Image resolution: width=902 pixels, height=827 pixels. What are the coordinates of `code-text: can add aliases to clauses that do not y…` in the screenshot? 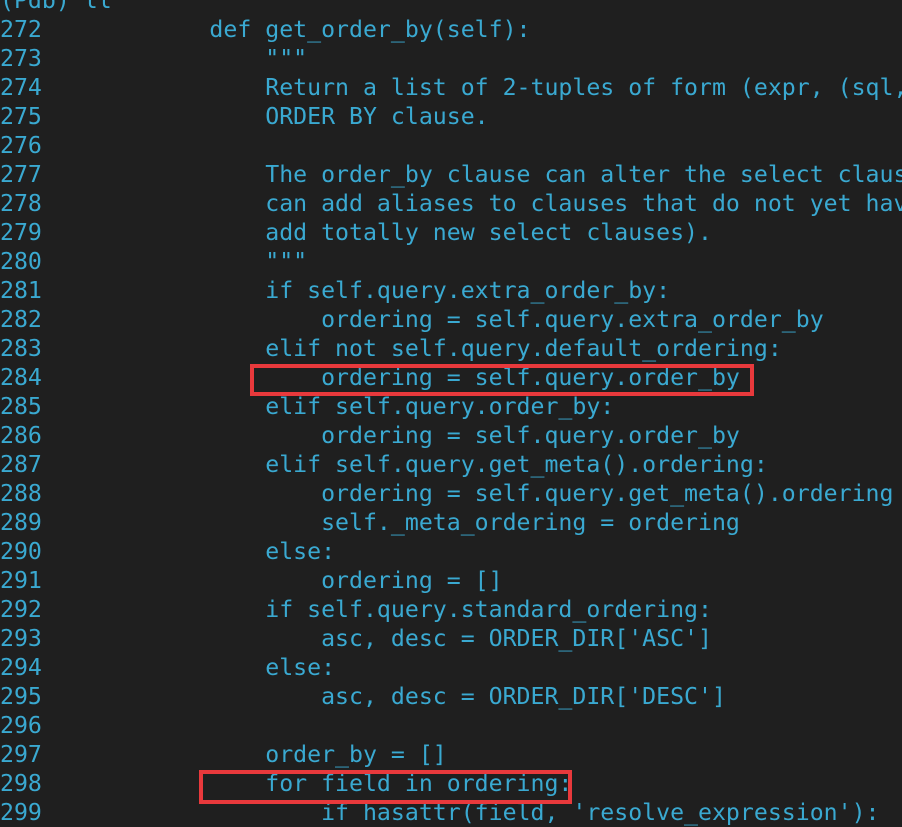 It's located at (499, 203).